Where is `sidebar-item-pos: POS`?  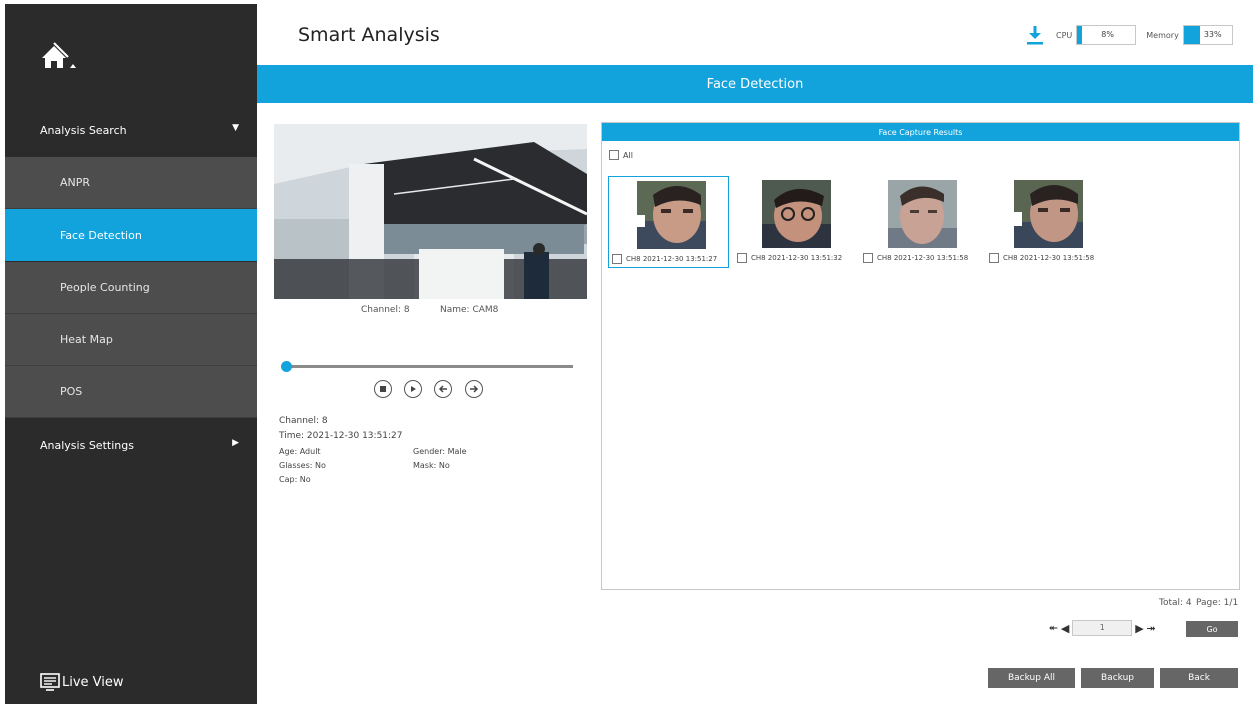
sidebar-item-pos: POS is located at coordinates (131, 392).